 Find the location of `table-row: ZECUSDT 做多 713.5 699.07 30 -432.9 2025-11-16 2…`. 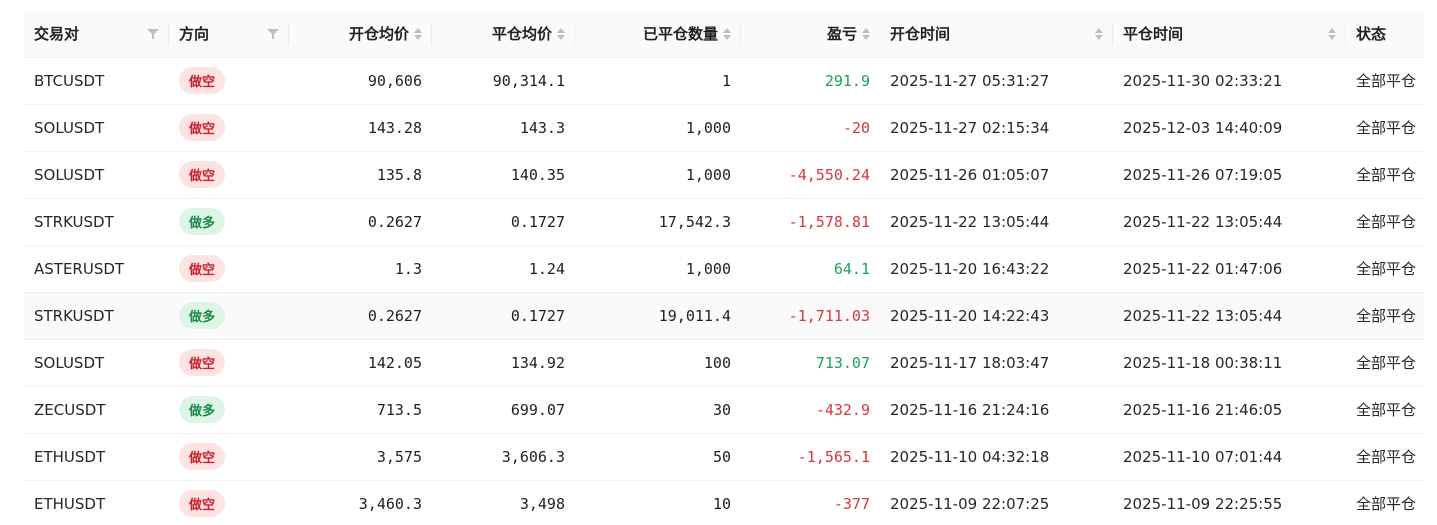

table-row: ZECUSDT 做多 713.5 699.07 30 -432.9 2025-11-16 2… is located at coordinates (724, 410).